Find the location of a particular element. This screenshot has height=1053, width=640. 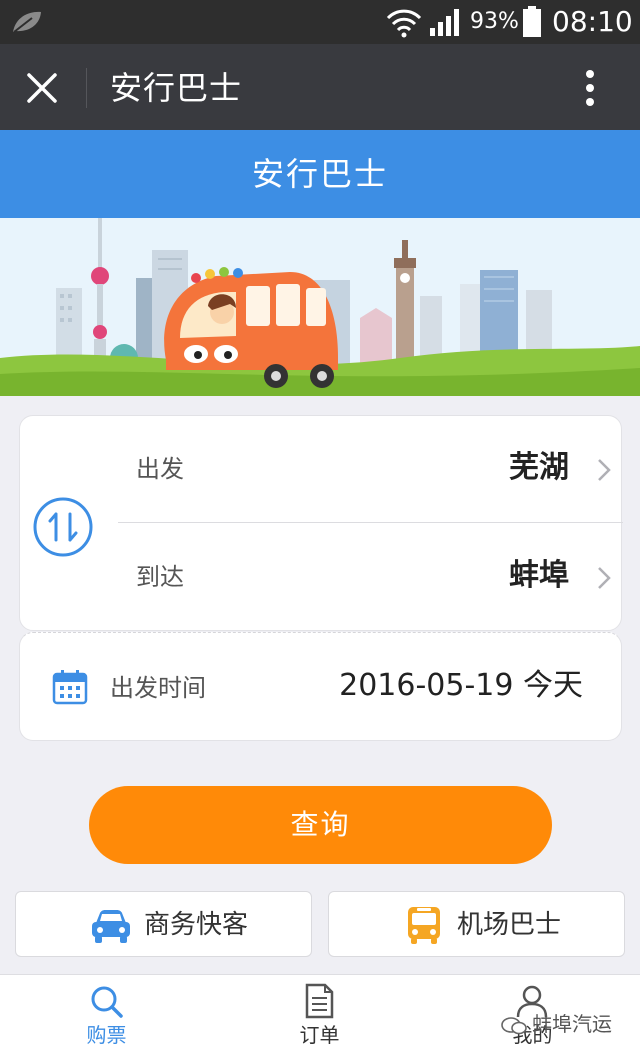

departure-city: 芜湖 is located at coordinates (539, 467).